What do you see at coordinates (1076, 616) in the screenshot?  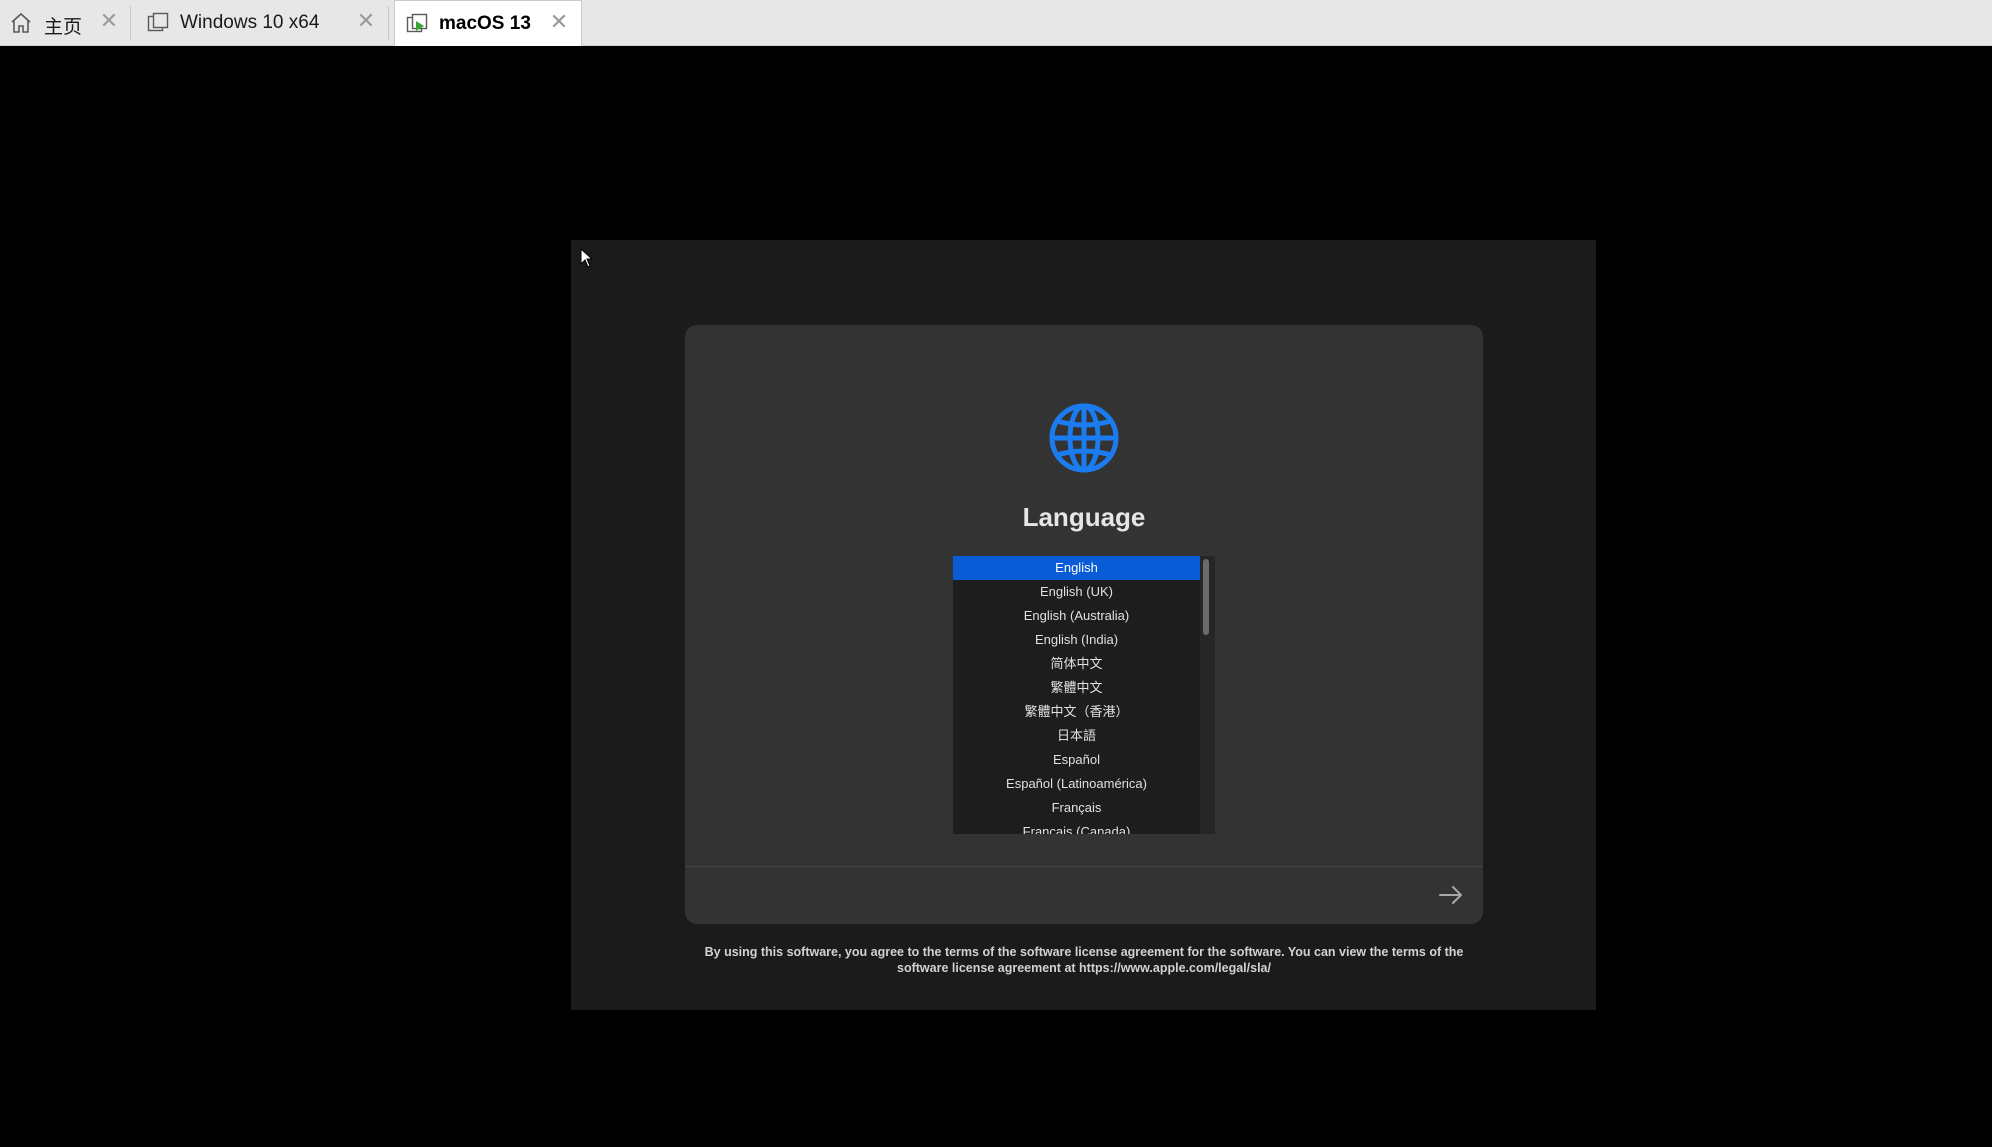 I see `language-option: English (Australia)` at bounding box center [1076, 616].